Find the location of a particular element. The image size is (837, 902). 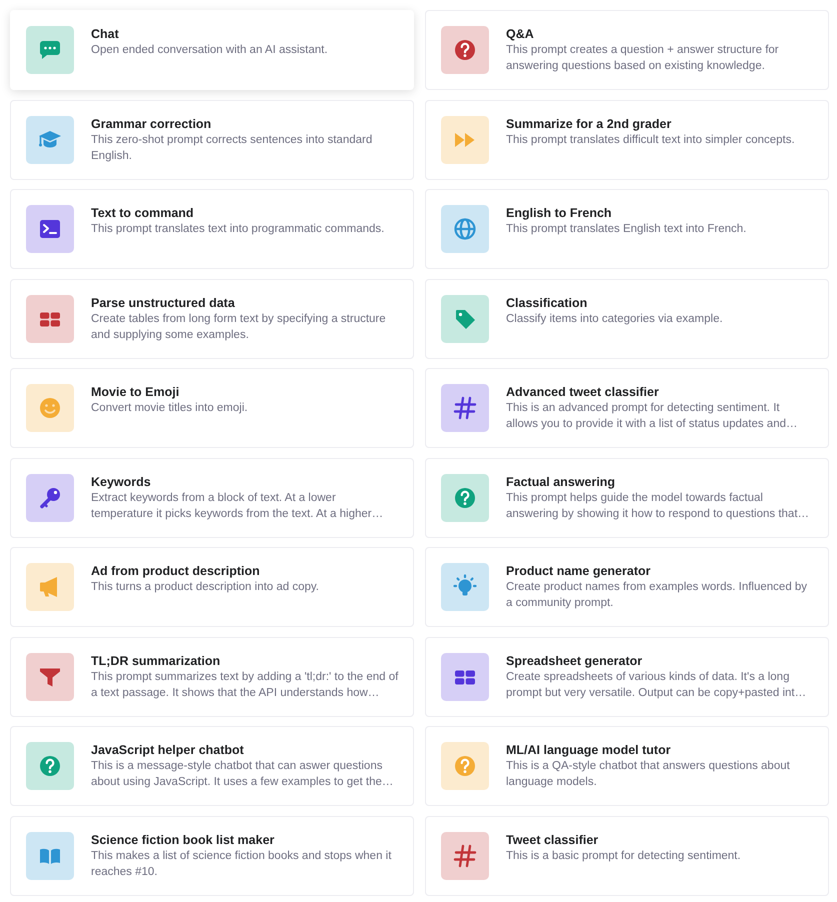

prompt-description: This is a basic prompt for detecting sentiment. is located at coordinates (624, 856).